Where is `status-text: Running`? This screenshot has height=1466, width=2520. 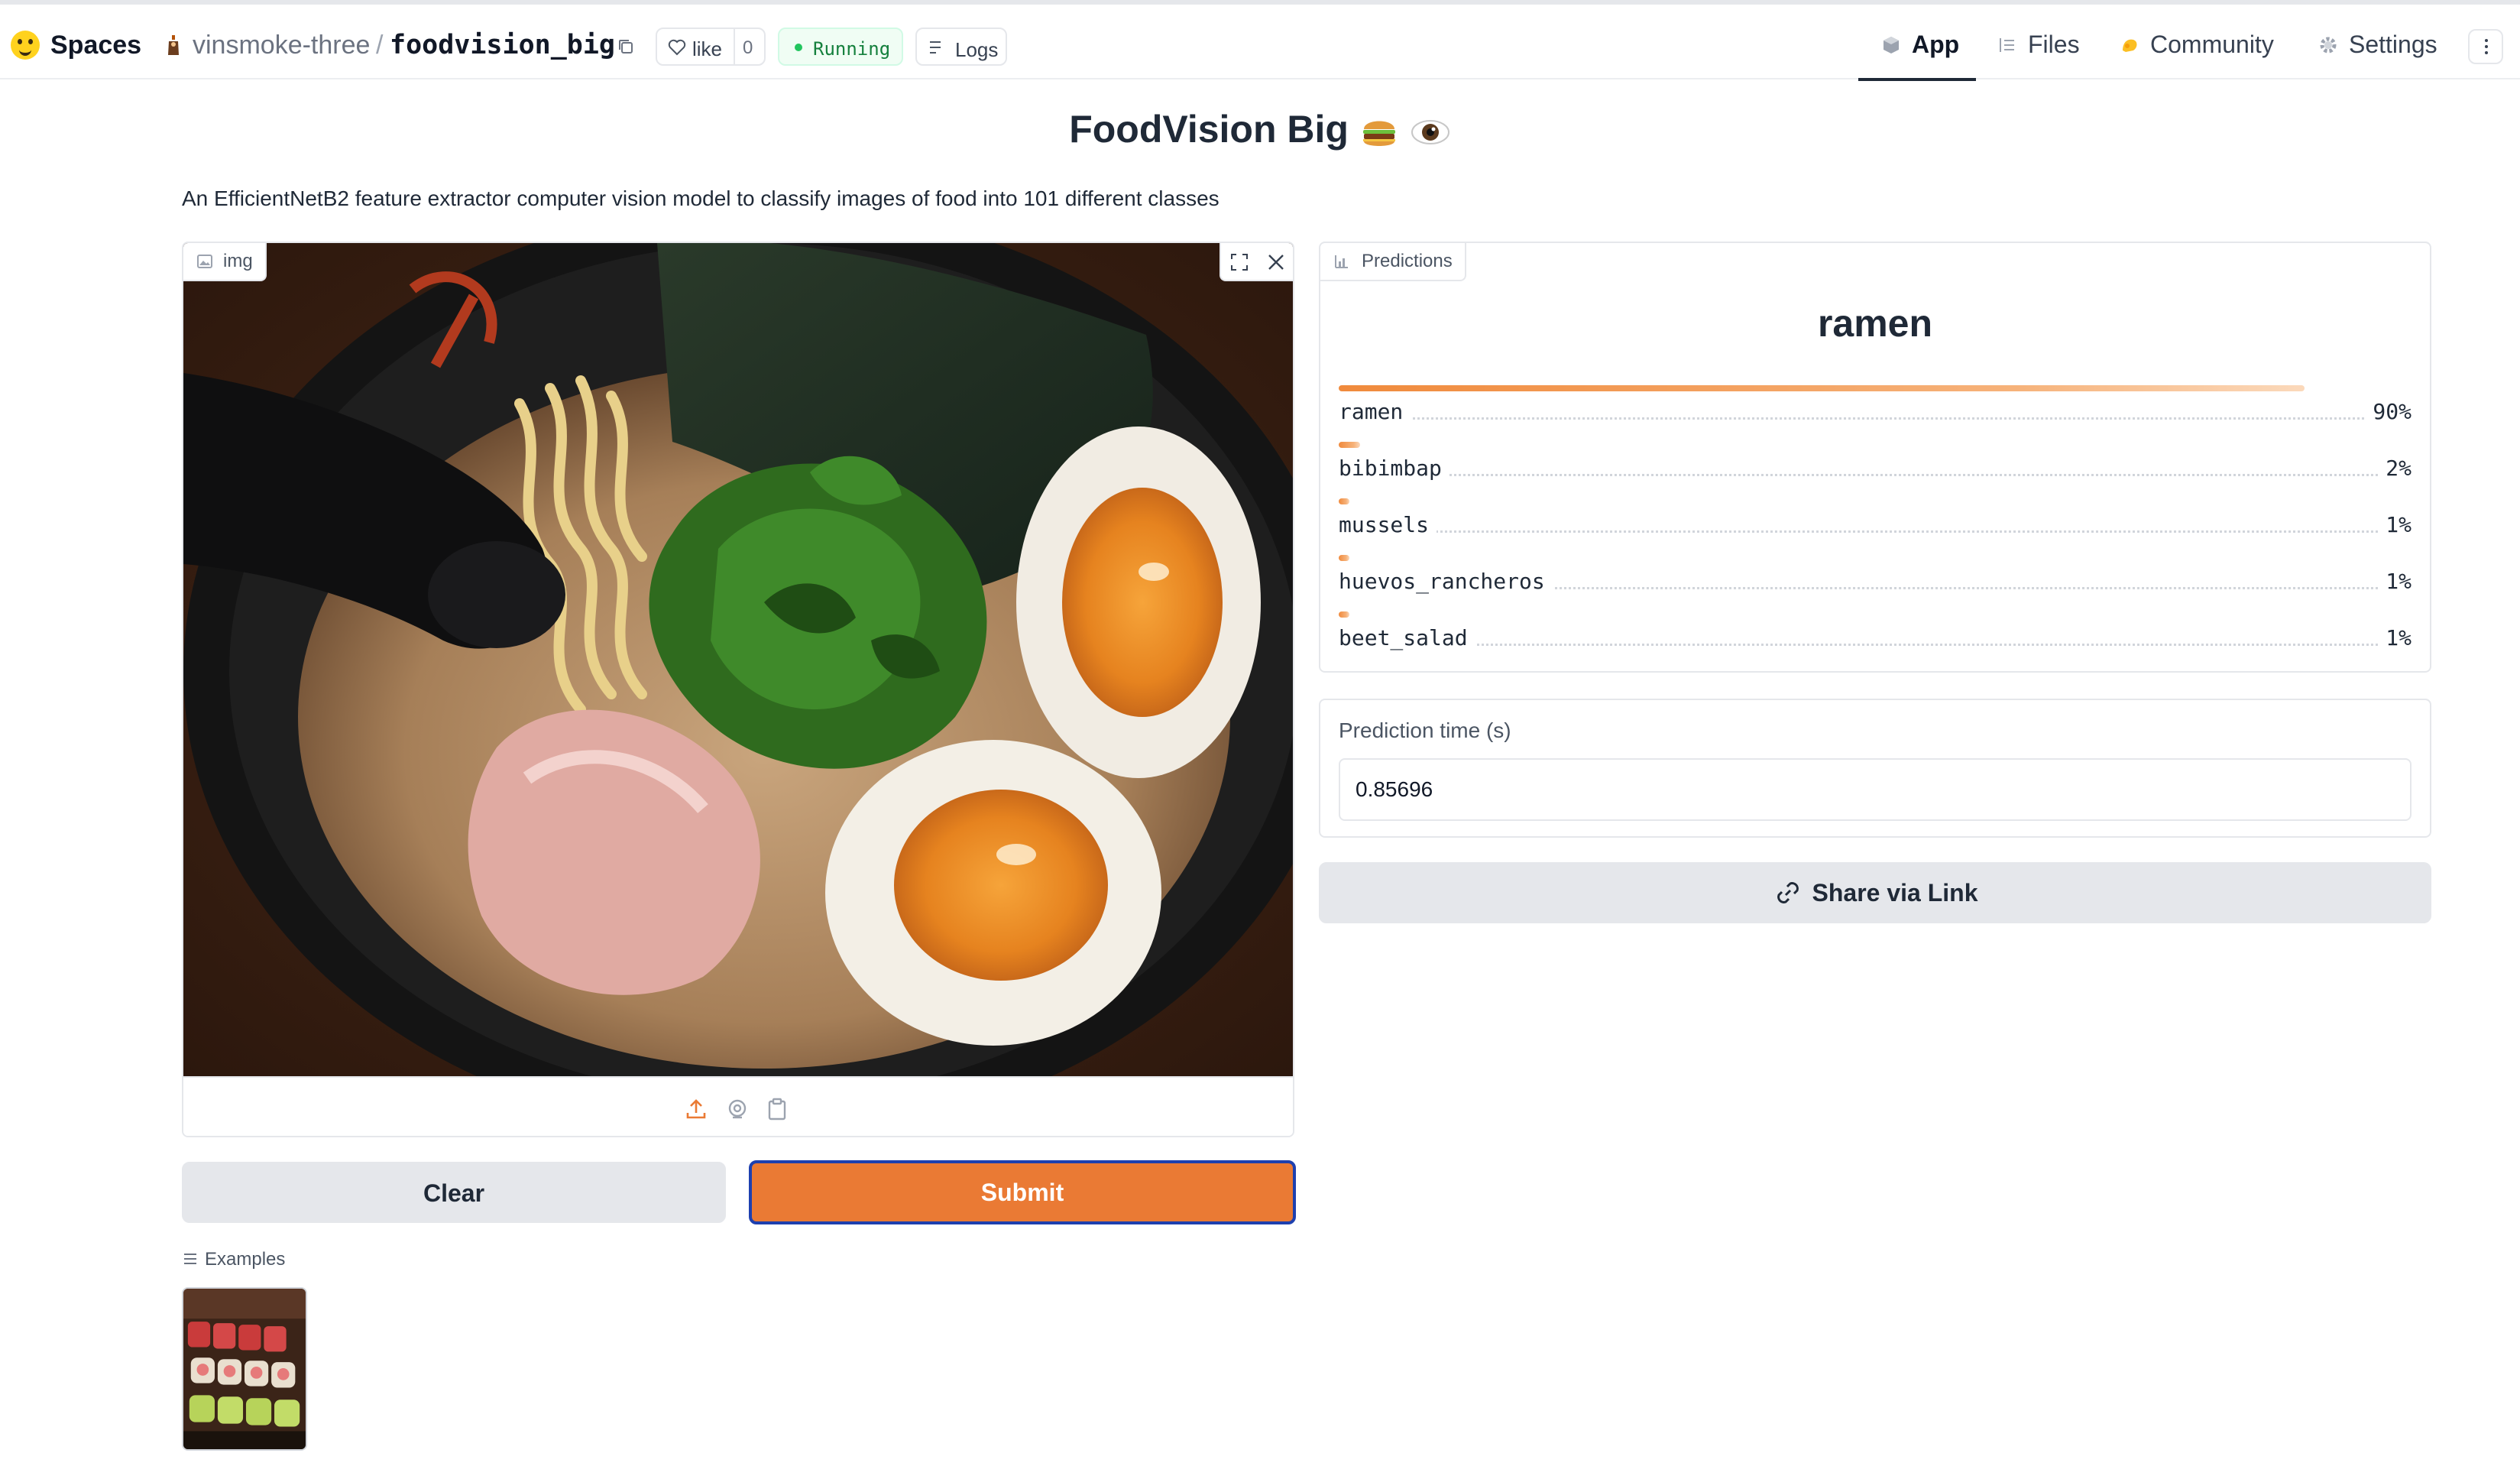
status-text: Running is located at coordinates (852, 49).